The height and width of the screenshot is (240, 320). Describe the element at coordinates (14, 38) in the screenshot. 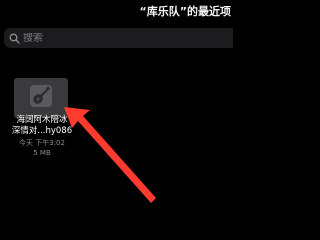

I see `search-icon` at that location.